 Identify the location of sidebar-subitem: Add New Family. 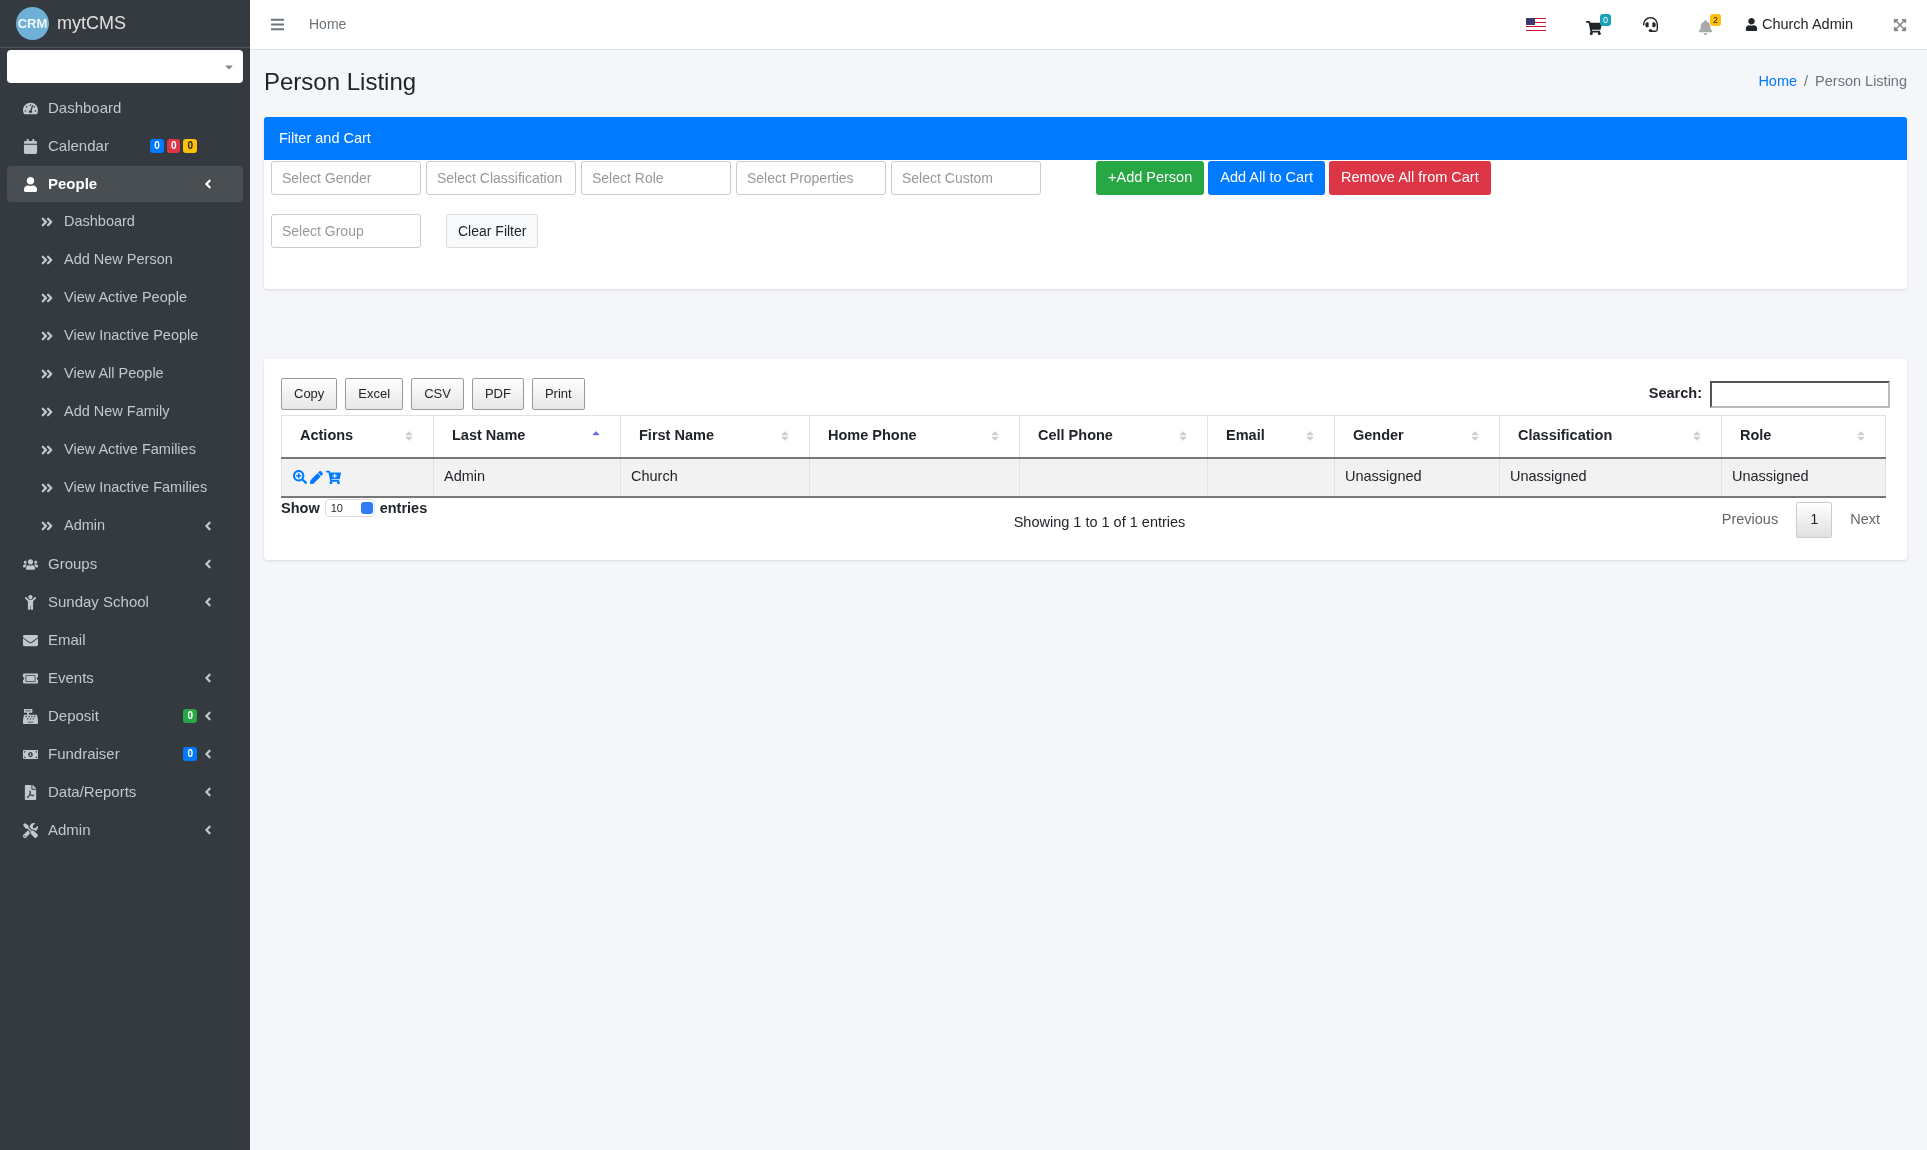
(125, 412).